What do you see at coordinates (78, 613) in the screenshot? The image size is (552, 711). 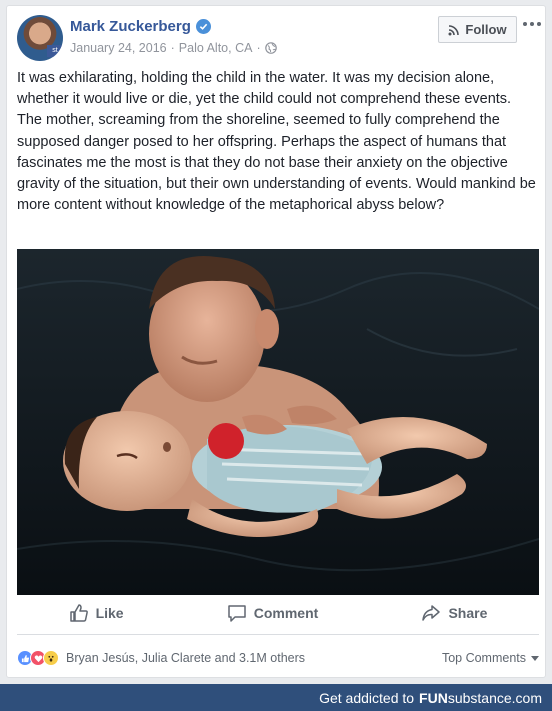 I see `thumbs-up-icon` at bounding box center [78, 613].